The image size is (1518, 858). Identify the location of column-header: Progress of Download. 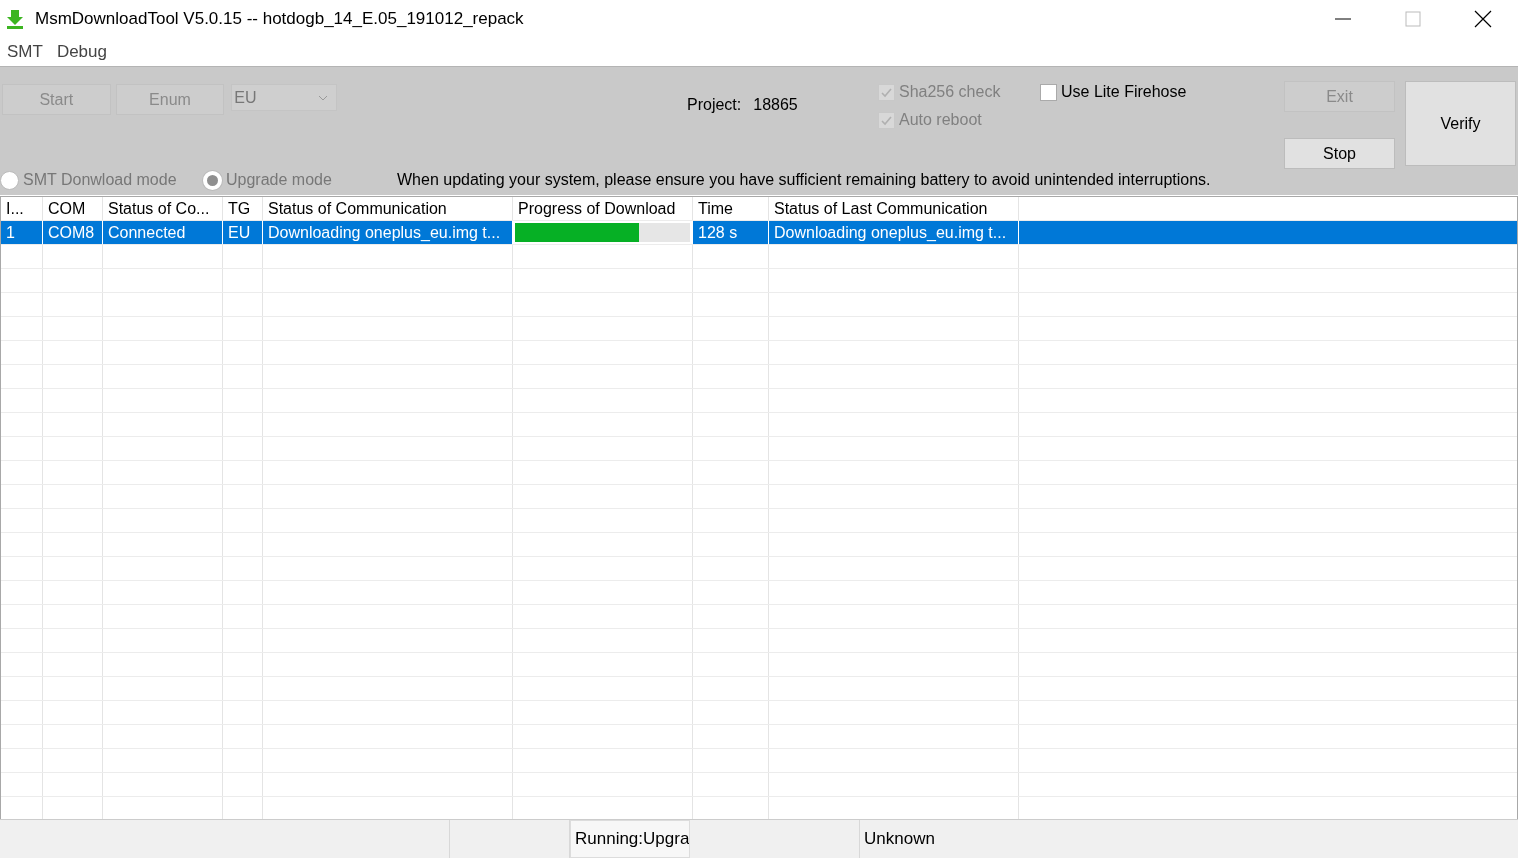
(603, 208).